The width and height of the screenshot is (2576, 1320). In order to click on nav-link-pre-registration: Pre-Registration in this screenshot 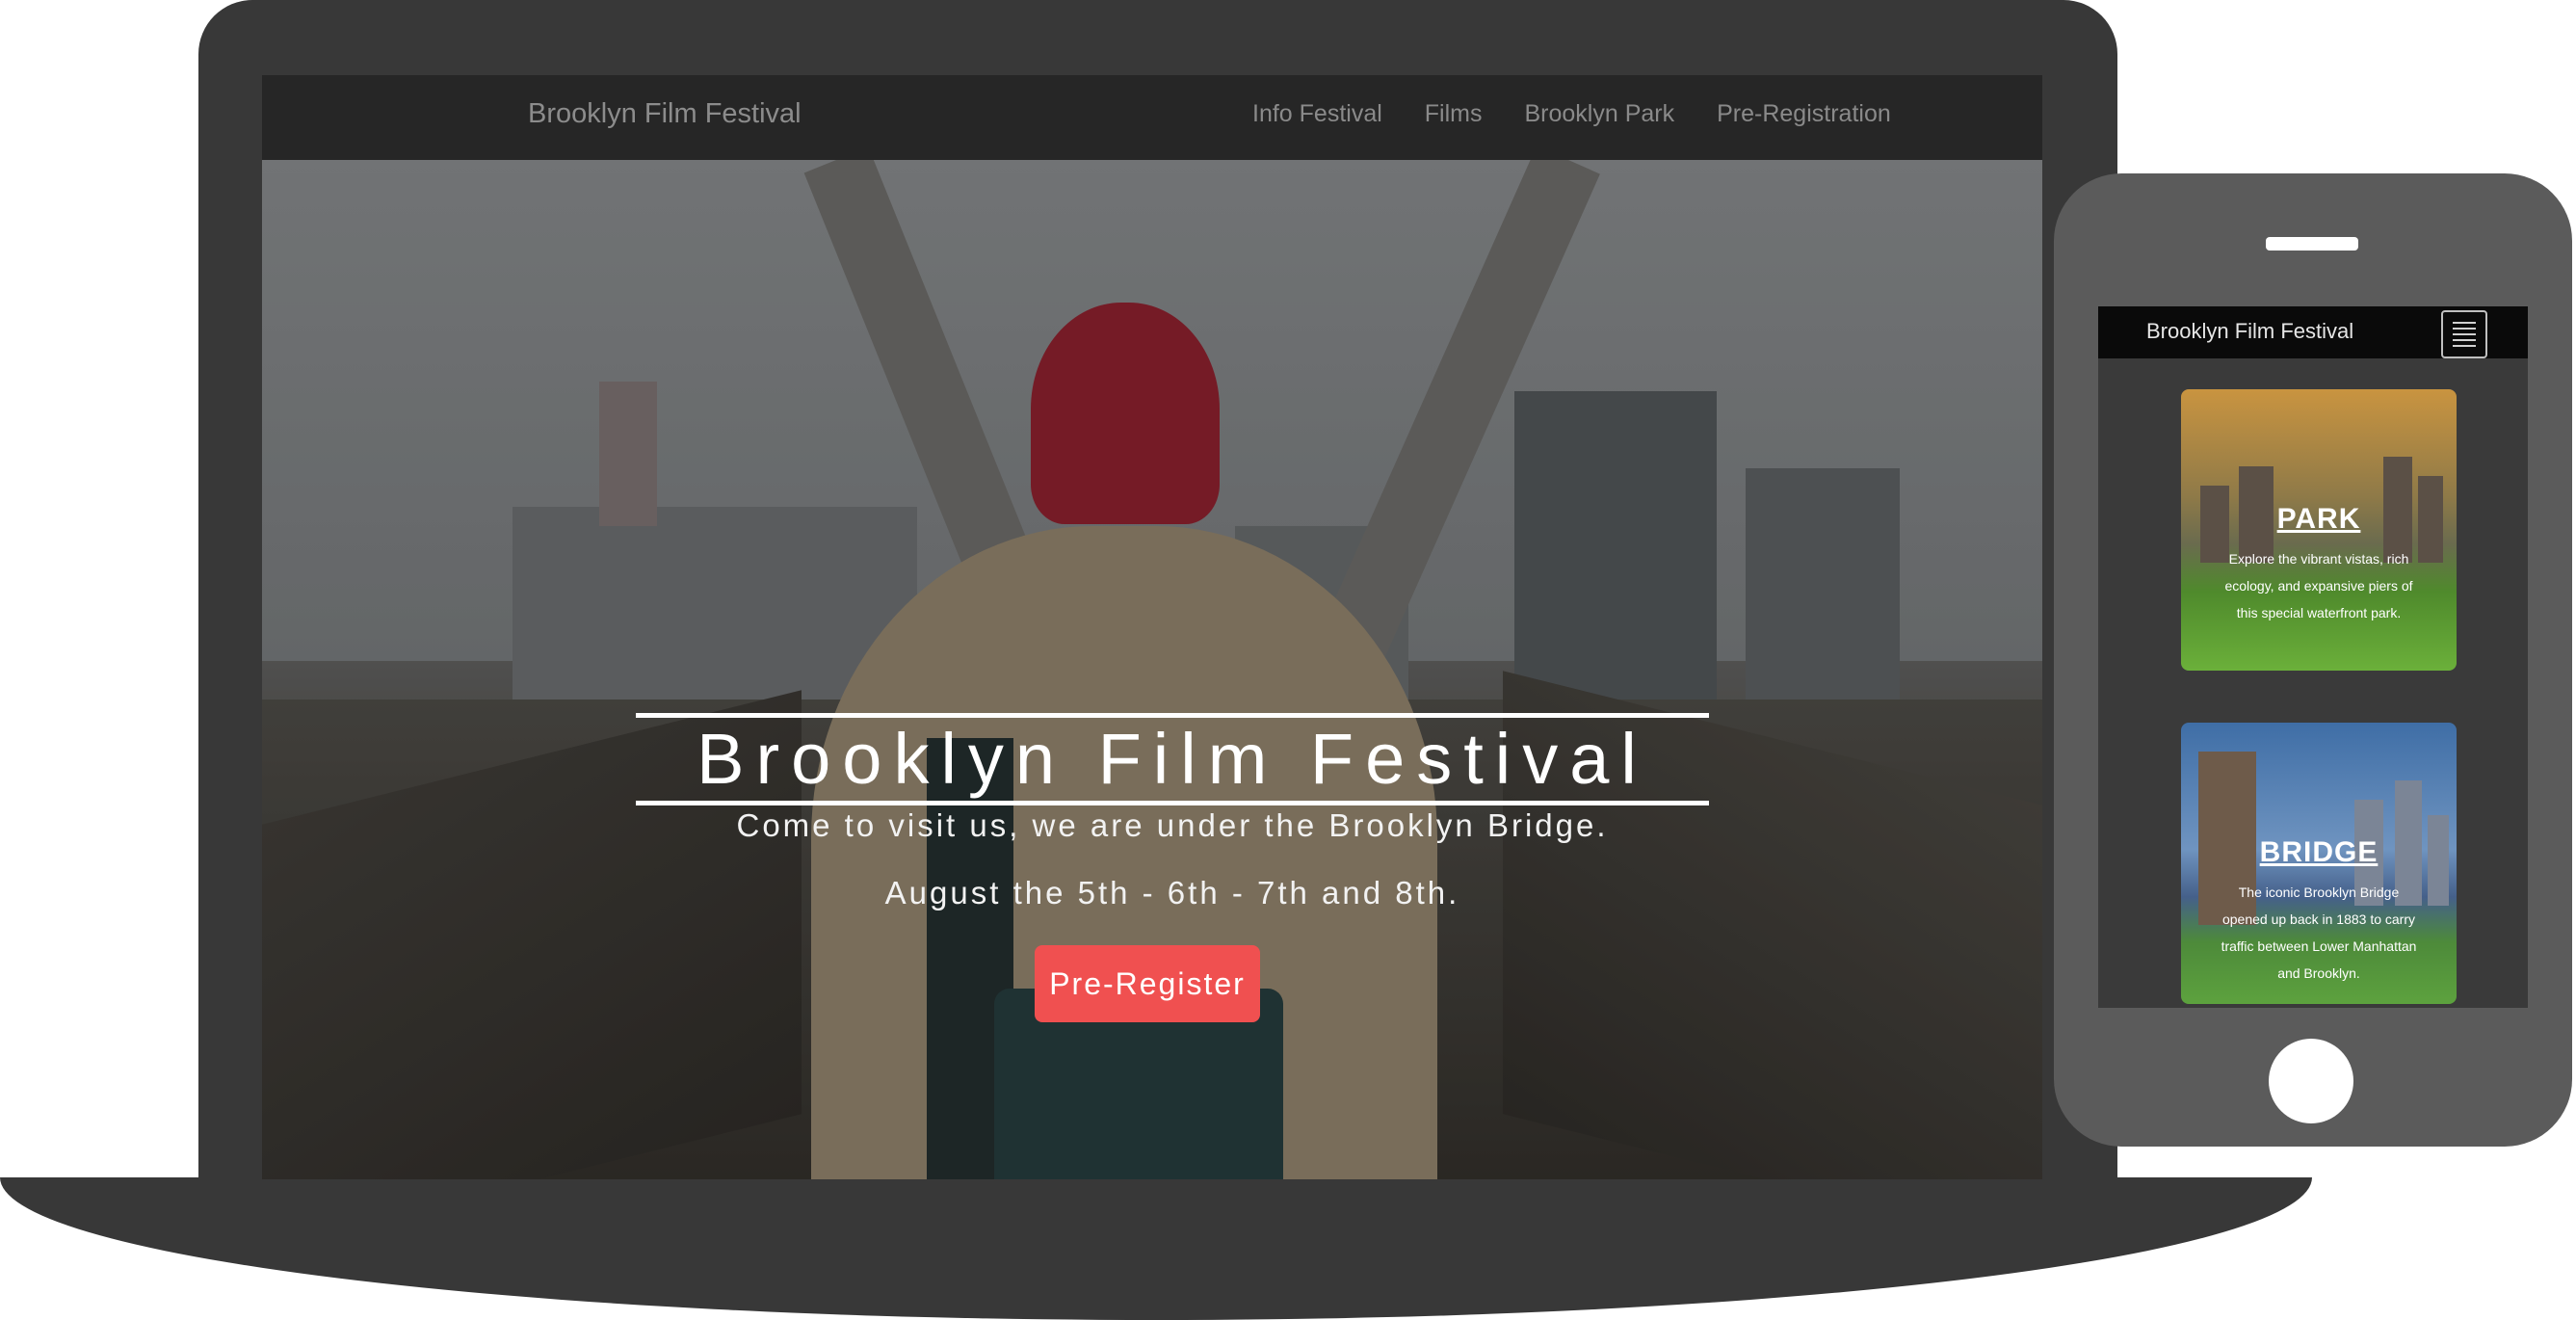, I will do `click(1804, 114)`.